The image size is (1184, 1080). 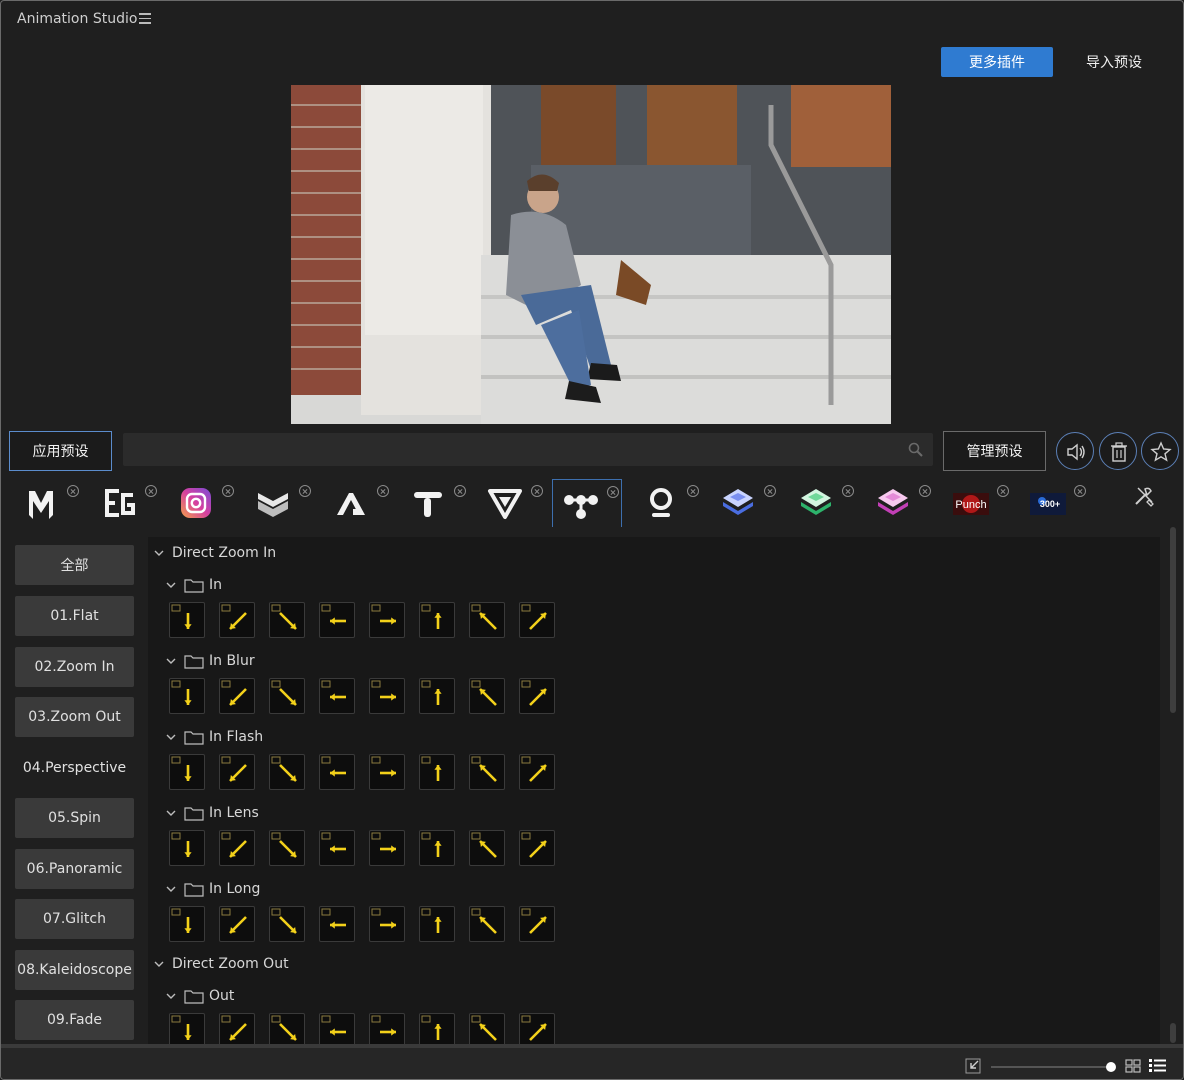 What do you see at coordinates (1173, 620) in the screenshot?
I see `scrollbar-thumb` at bounding box center [1173, 620].